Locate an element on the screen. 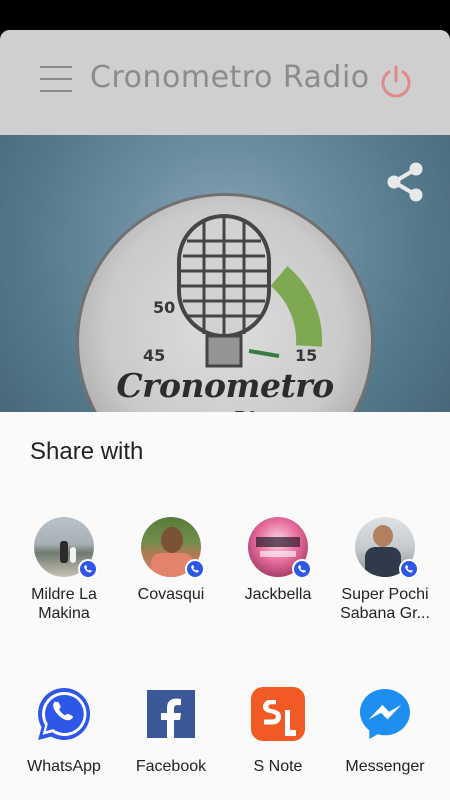 This screenshot has height=800, width=450. share-app-messenger: Messenger is located at coordinates (385, 730).